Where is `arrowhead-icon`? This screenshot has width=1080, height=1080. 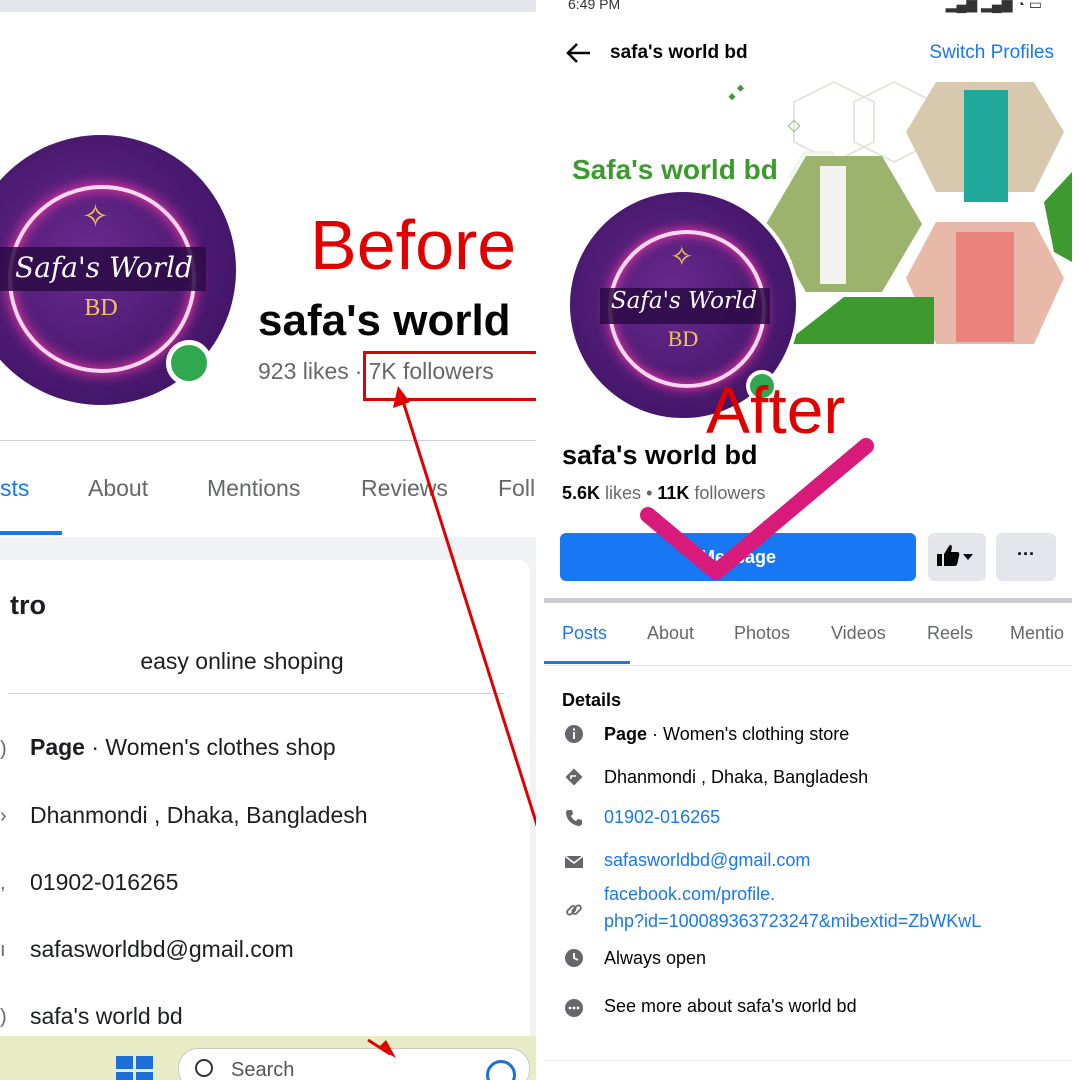 arrowhead-icon is located at coordinates (401, 397).